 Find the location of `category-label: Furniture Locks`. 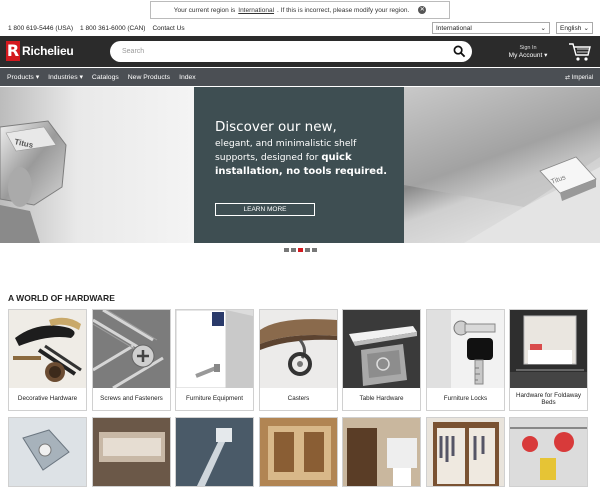

category-label: Furniture Locks is located at coordinates (465, 399).